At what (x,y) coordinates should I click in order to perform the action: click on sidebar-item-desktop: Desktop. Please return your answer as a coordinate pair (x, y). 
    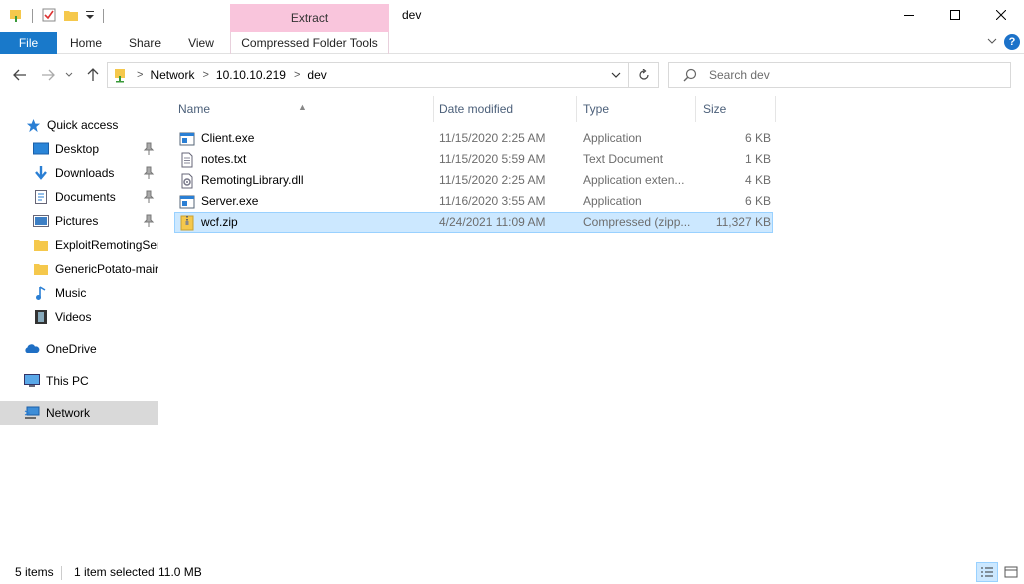
    Looking at the image, I should click on (79, 149).